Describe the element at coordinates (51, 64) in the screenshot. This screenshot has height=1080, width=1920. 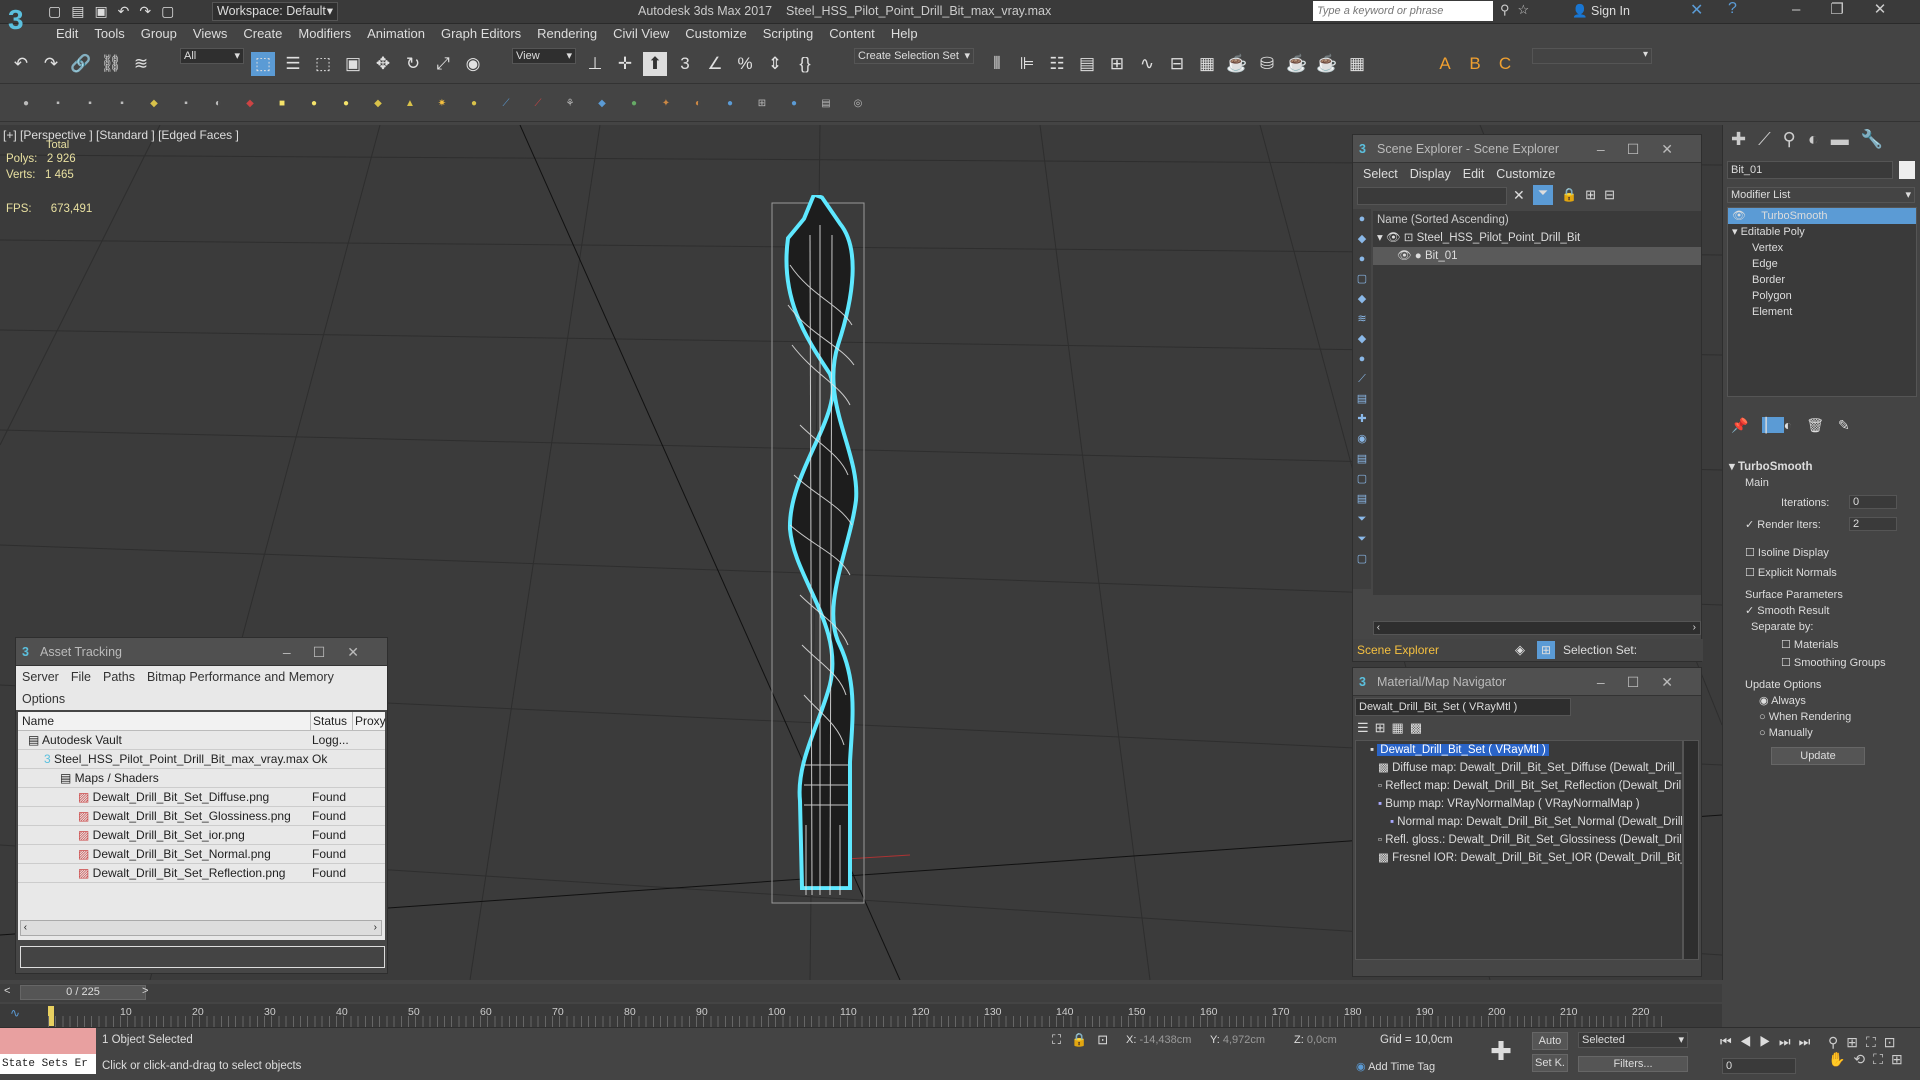
I see `redo-icon: ↷` at that location.